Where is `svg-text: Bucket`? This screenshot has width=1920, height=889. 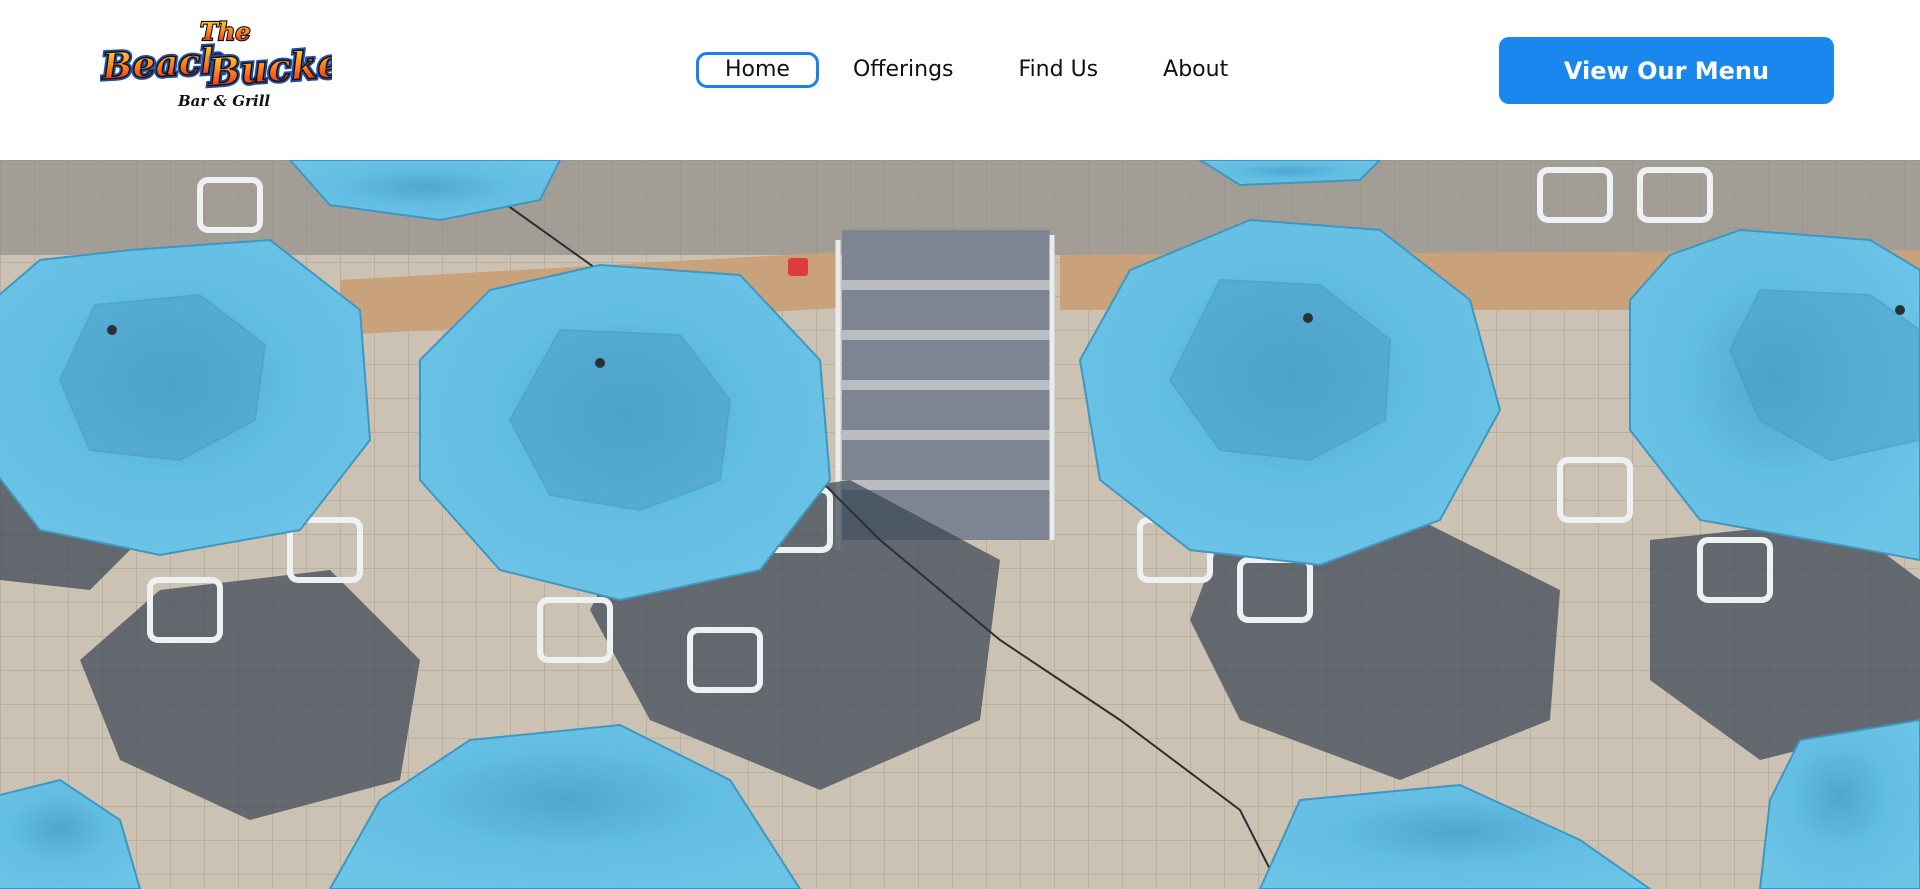 svg-text: Bucket is located at coordinates (269, 67).